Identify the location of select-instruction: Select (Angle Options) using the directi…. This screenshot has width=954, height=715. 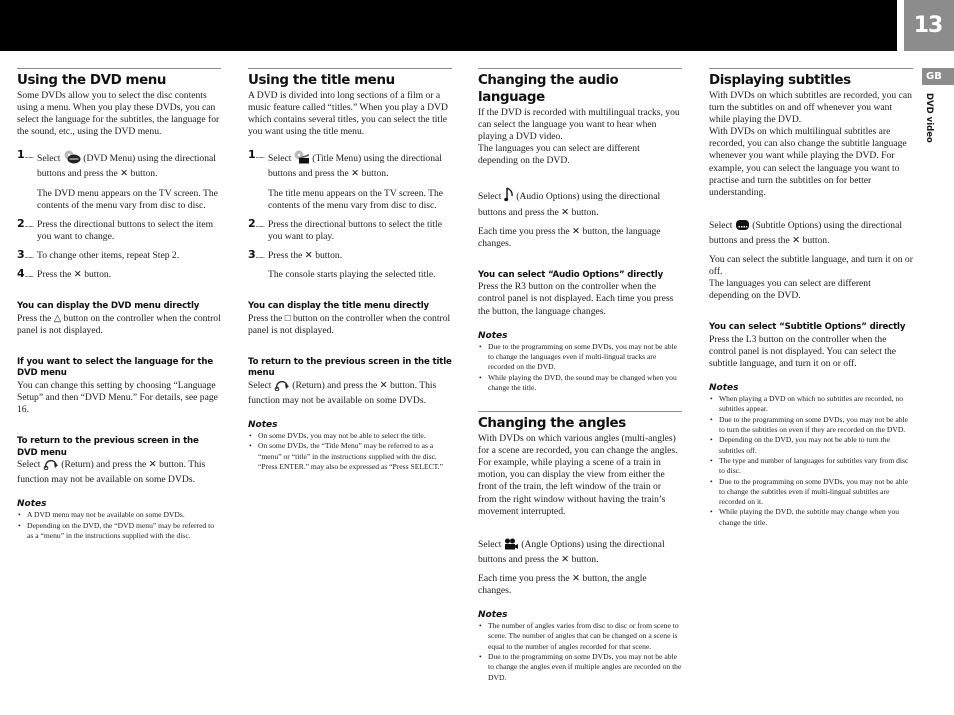
(571, 551).